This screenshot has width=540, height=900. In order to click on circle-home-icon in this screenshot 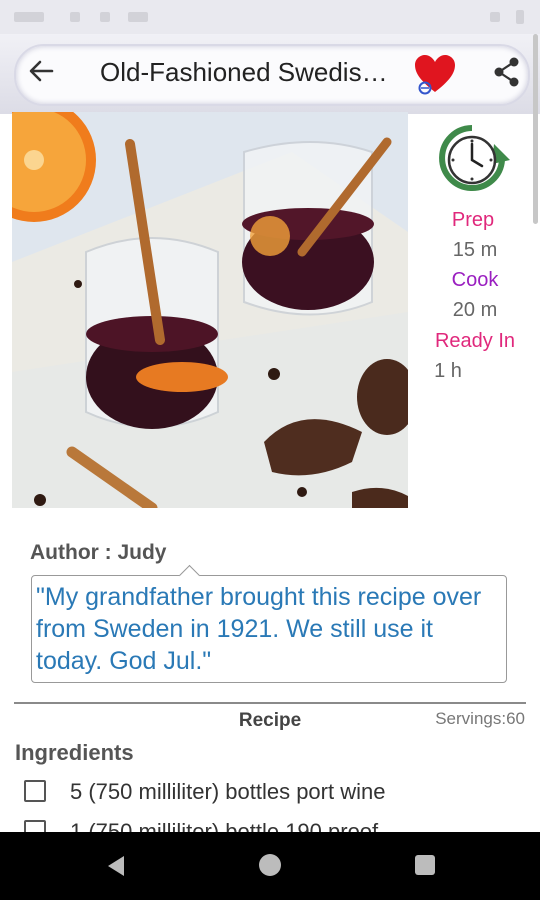, I will do `click(270, 865)`.